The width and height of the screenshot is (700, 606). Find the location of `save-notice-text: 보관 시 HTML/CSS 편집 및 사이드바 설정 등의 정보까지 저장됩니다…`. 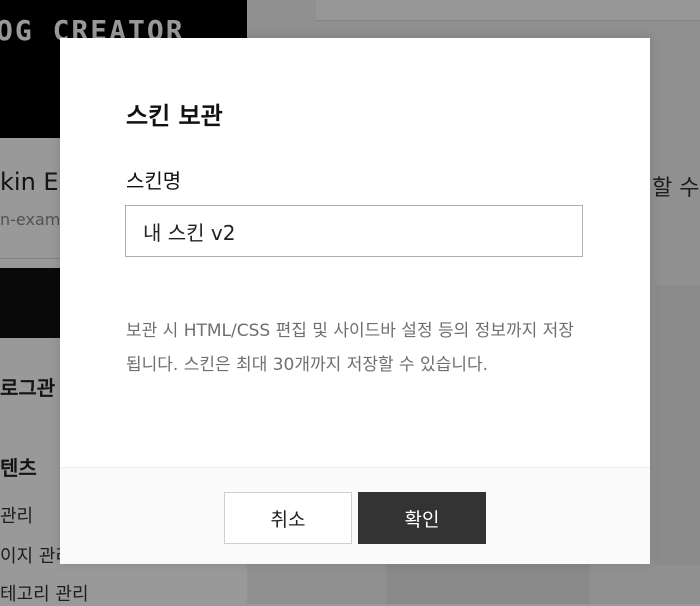

save-notice-text: 보관 시 HTML/CSS 편집 및 사이드바 설정 등의 정보까지 저장됩니다… is located at coordinates (350, 348).